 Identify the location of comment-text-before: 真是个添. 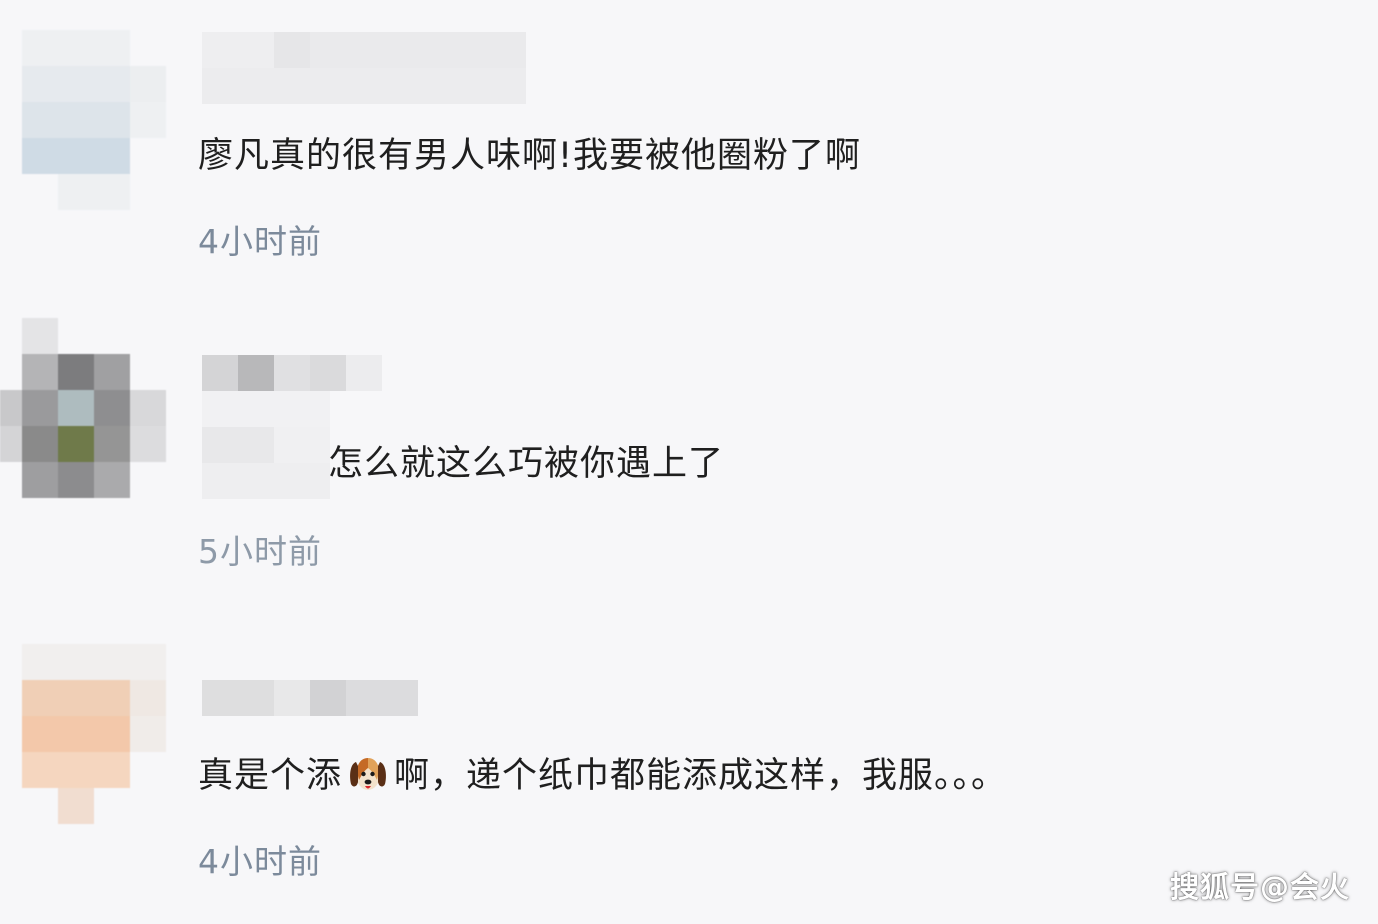
(270, 776).